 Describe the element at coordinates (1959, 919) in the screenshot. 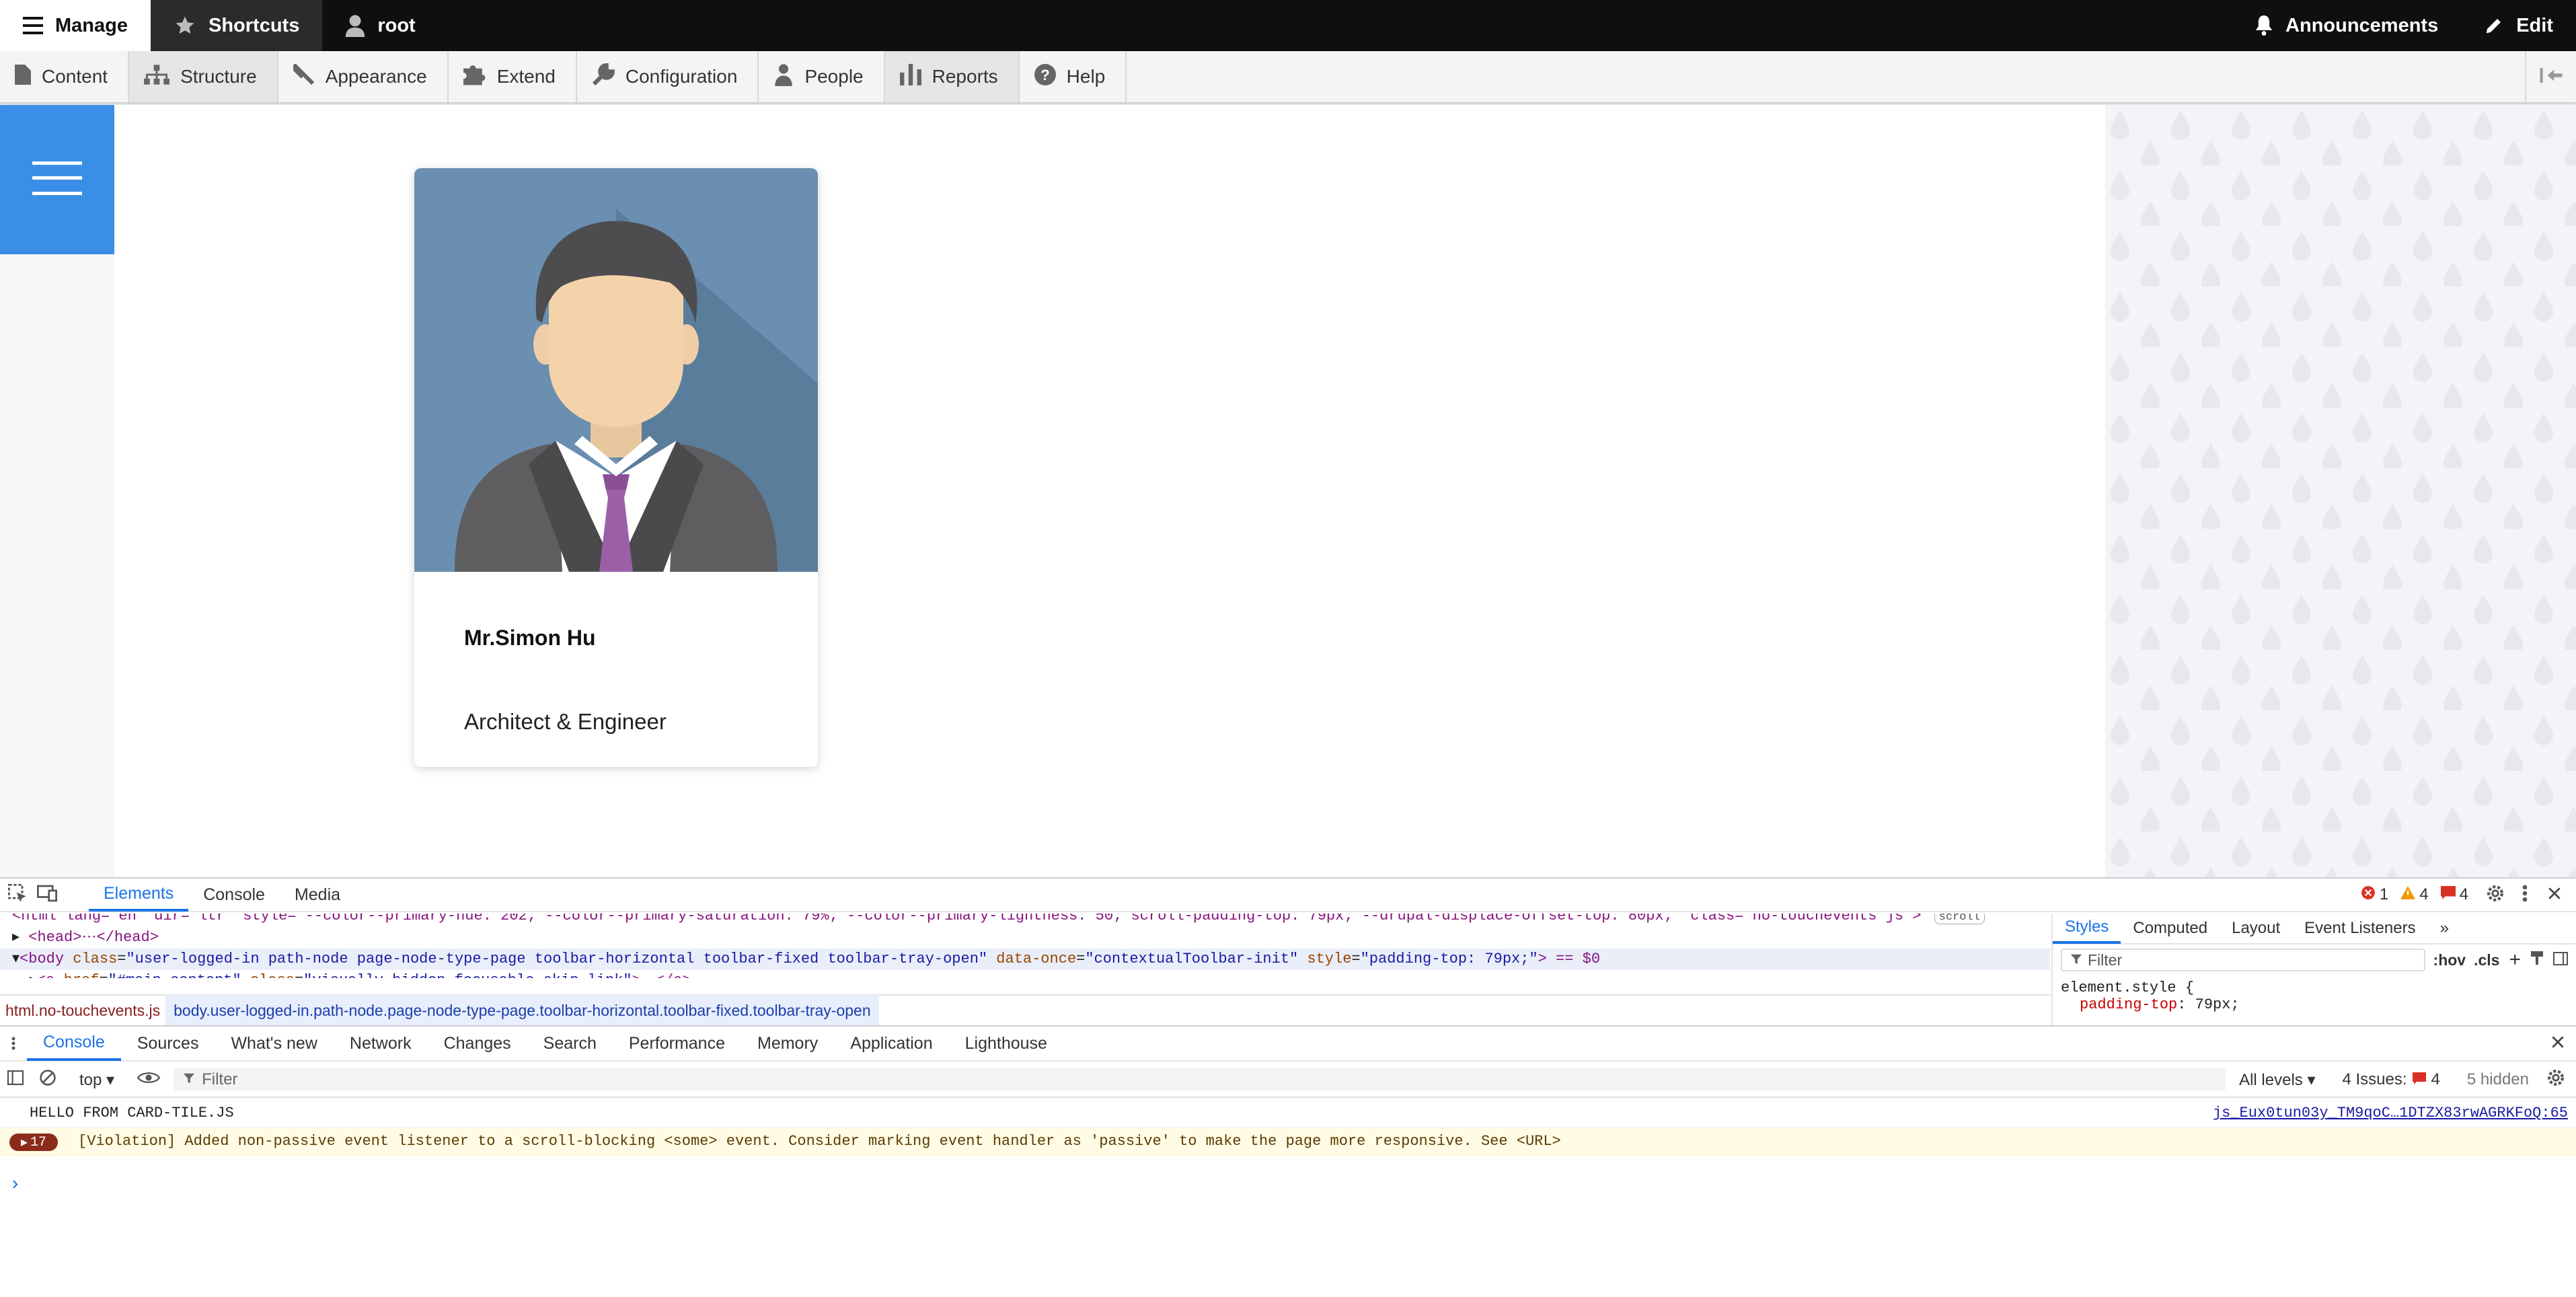

I see `scroll-badge: scroll` at that location.